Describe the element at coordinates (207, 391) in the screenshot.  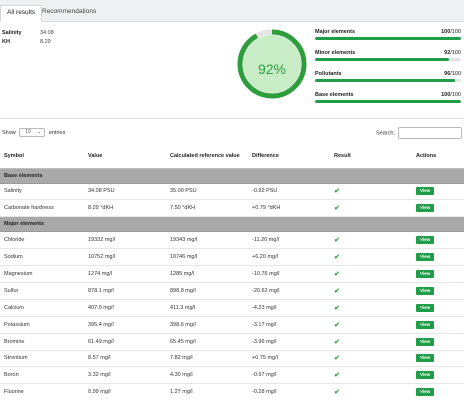
I see `cell-reference: 1.27 mg/l` at that location.